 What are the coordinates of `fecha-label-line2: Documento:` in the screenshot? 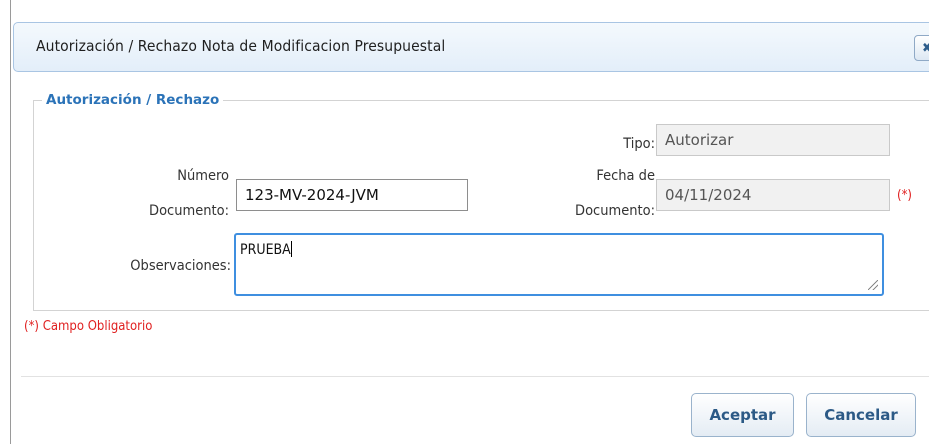 It's located at (615, 211).